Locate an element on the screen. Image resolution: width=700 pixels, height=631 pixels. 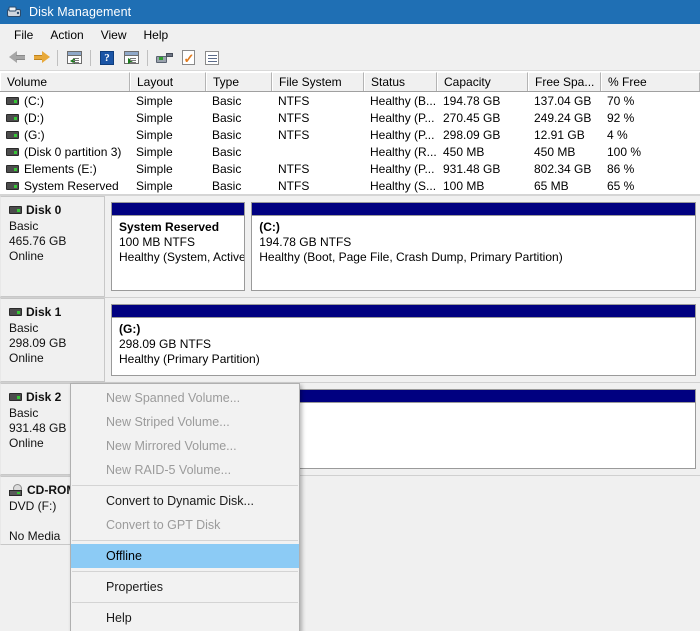
disk-info-disk-0: Disk 0 Basic 465.76 GB Online is located at coordinates (52, 246).